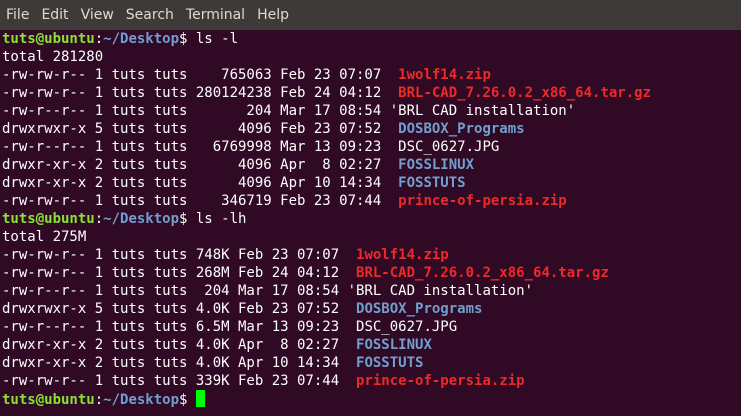 The height and width of the screenshot is (416, 741). Describe the element at coordinates (179, 381) in the screenshot. I see `file-meta: -rw-rw-r-- 1 tuts tuts 339K Feb 23 07:44` at that location.